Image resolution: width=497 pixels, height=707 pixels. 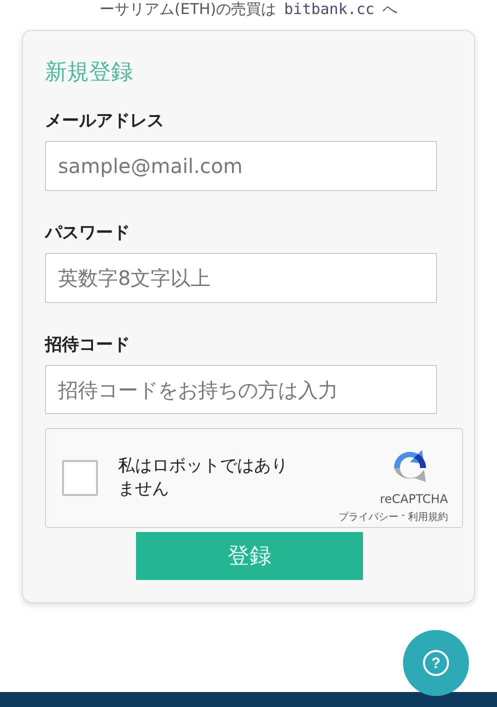 I want to click on form-title: 新規登録, so click(x=89, y=73).